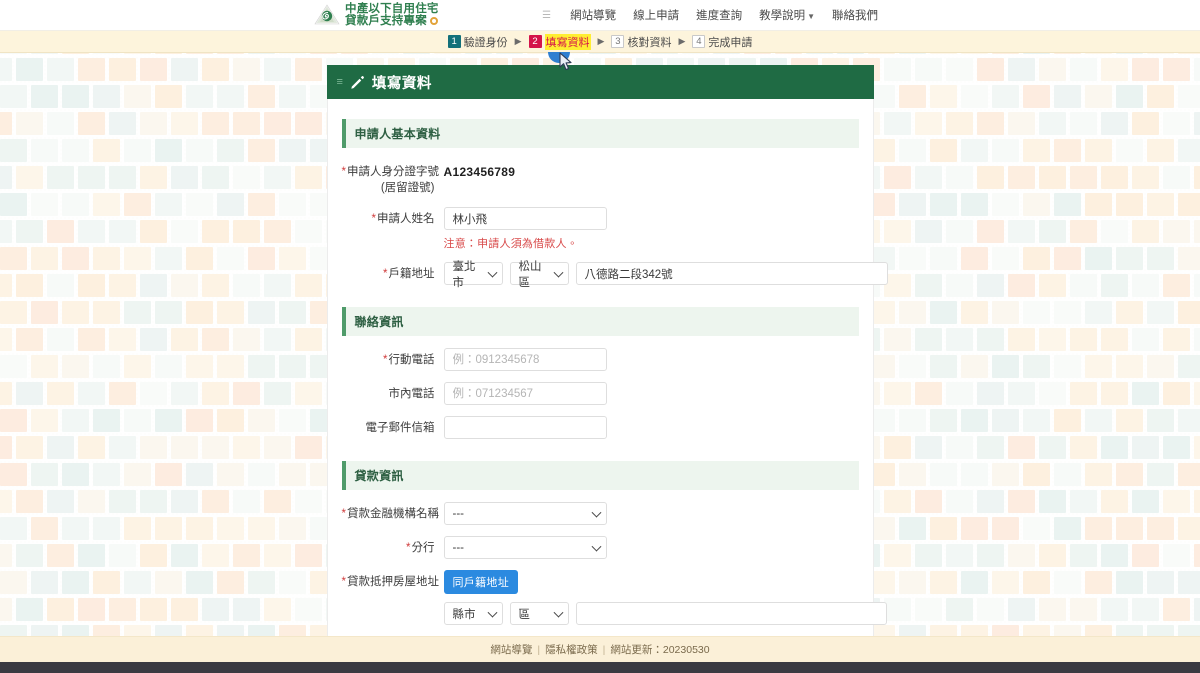 This screenshot has width=1200, height=673. I want to click on nav-item-progress-query: 進度查詢, so click(719, 15).